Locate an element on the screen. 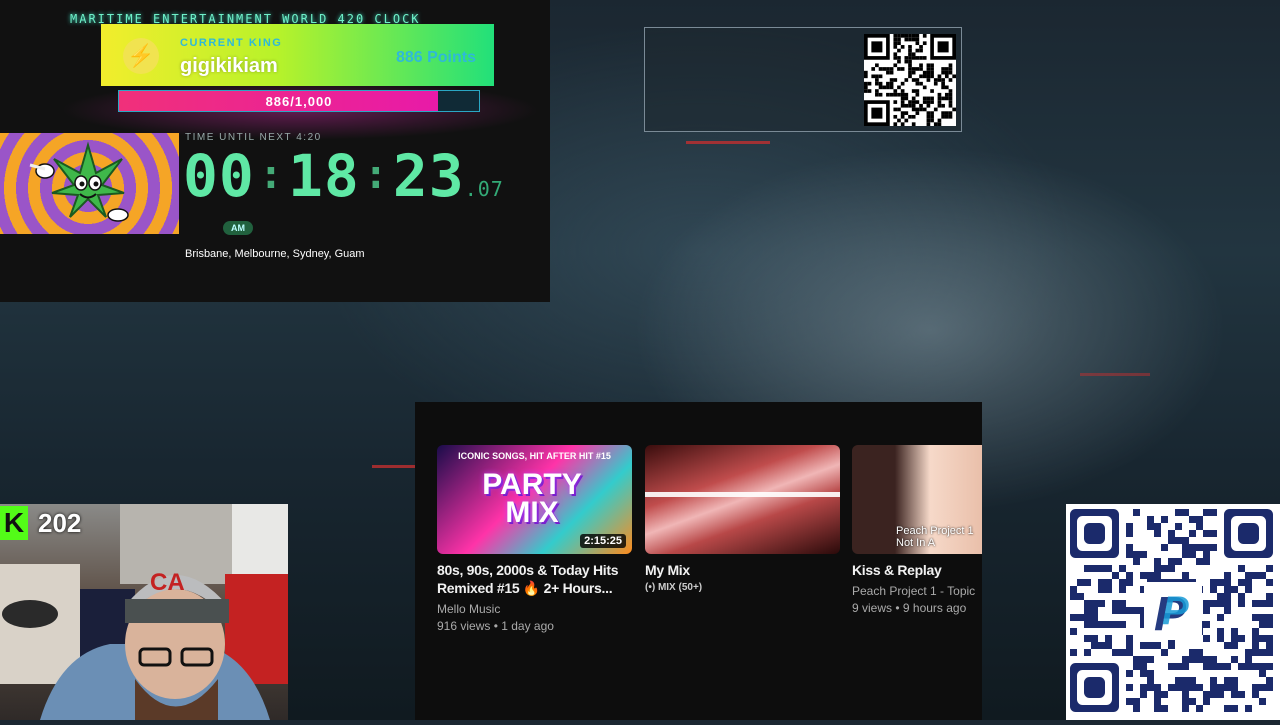 Image resolution: width=1280 pixels, height=725 pixels. channel-name: Peach Project 1 - Topic is located at coordinates (917, 591).